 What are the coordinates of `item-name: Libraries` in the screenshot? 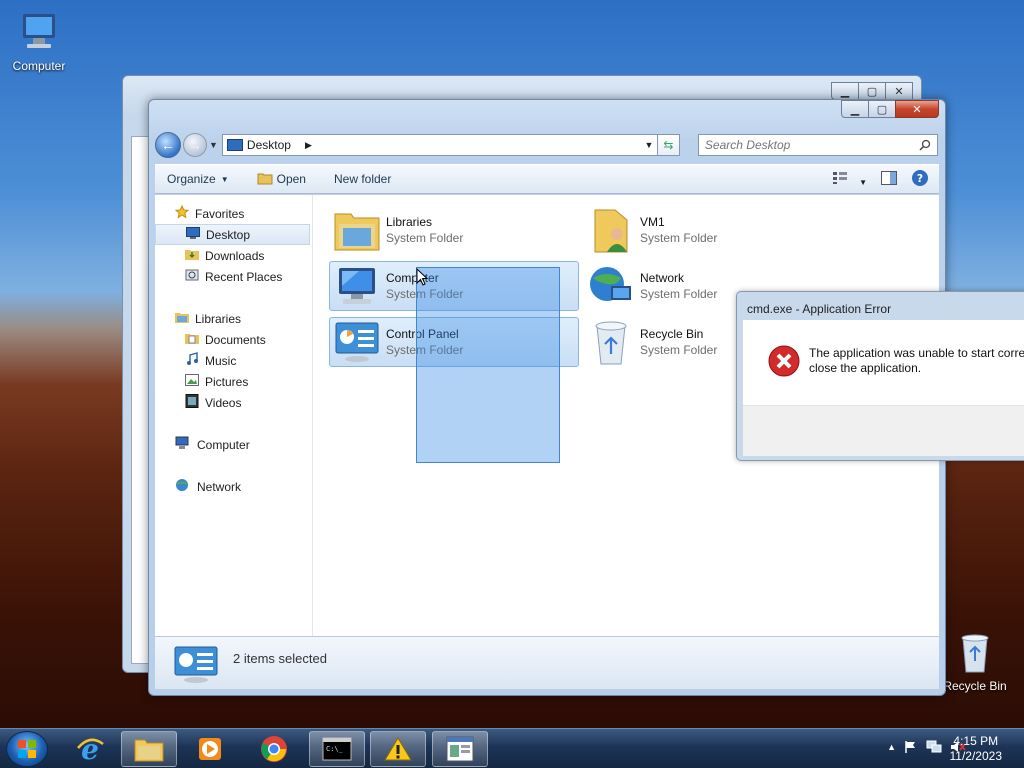 It's located at (409, 222).